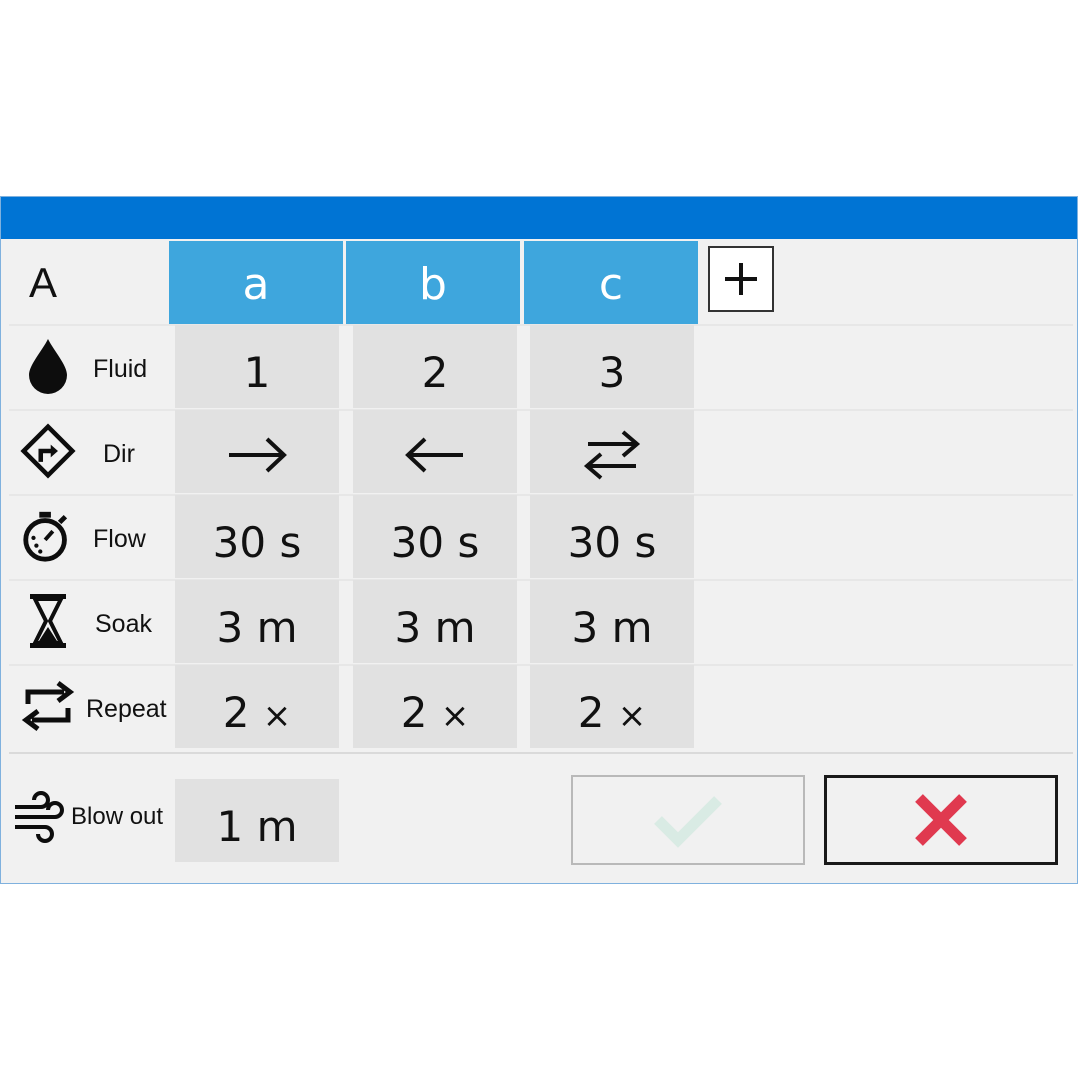 The height and width of the screenshot is (1080, 1080). Describe the element at coordinates (258, 455) in the screenshot. I see `arrow-right-icon` at that location.